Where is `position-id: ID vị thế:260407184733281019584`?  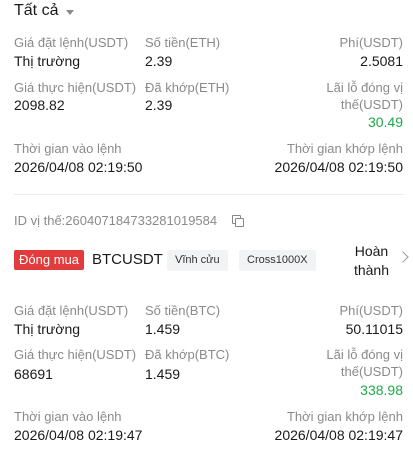 position-id: ID vị thế:260407184733281019584 is located at coordinates (116, 220).